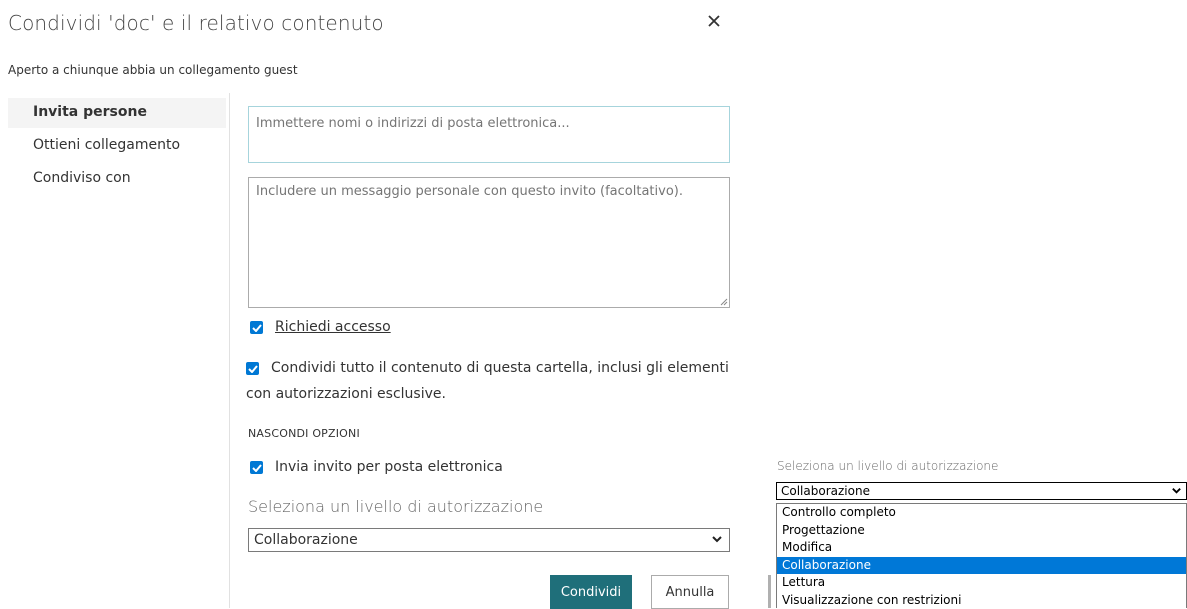 This screenshot has height=609, width=1187. Describe the element at coordinates (489, 540) in the screenshot. I see `permission-level-select: Collaborazione` at that location.